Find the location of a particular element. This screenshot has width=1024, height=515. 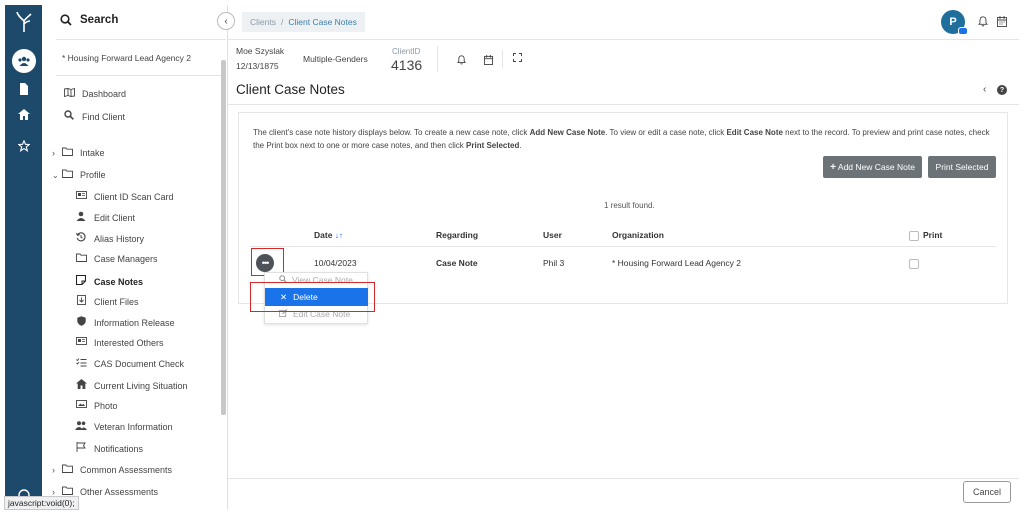

search-icon is located at coordinates (69, 116).